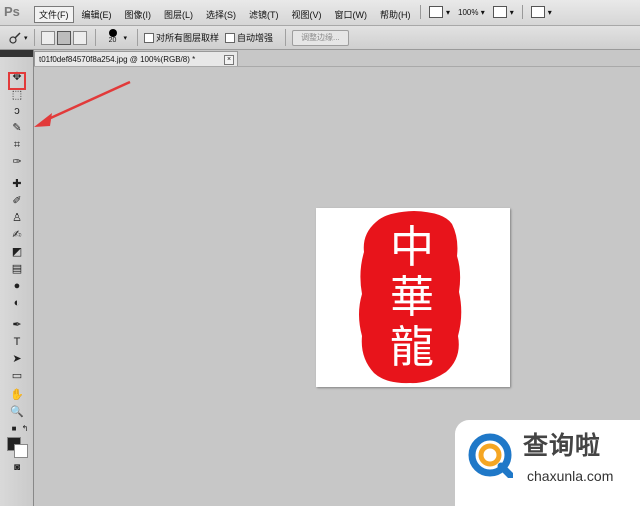 The image size is (640, 506). I want to click on menu-edit: 编辑(E), so click(97, 14).